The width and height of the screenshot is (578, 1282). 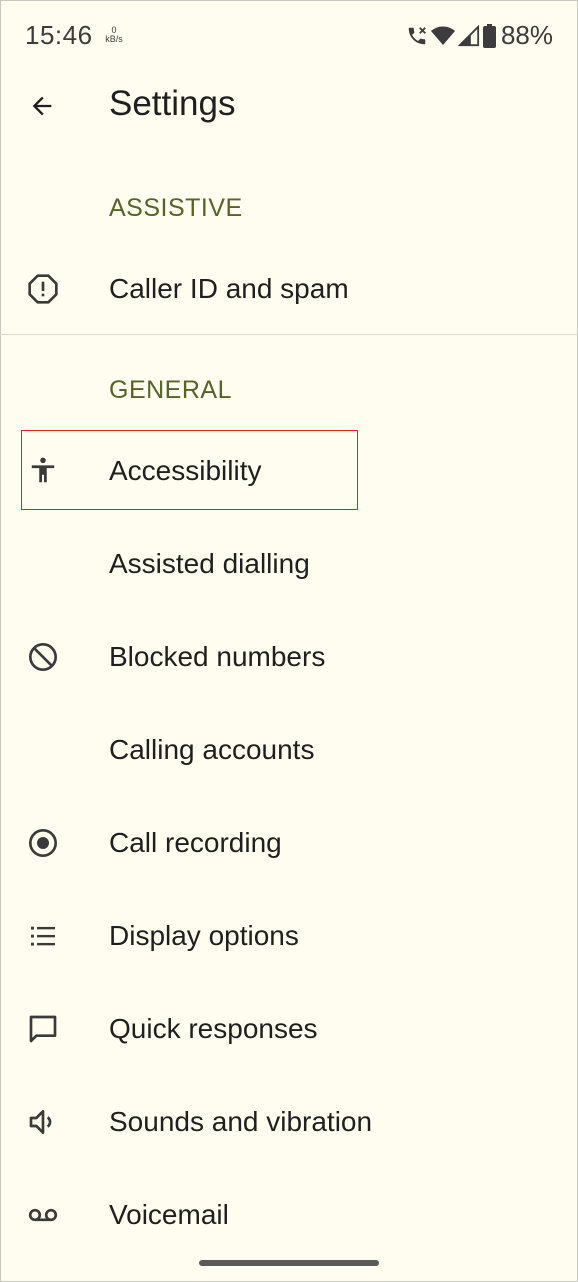 I want to click on settings-item-sounds-vibration: Sounds and vibration, so click(x=289, y=1121).